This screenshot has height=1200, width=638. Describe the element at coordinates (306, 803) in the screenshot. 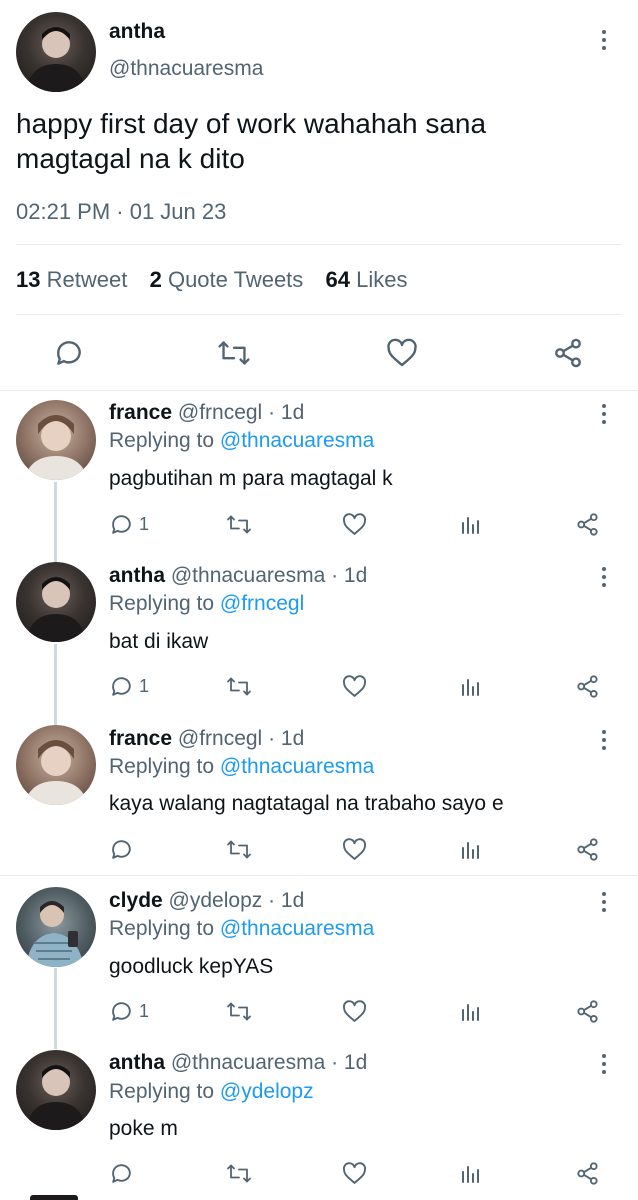

I see `reply-text: kaya walang nagtatagal na trabaho sayo e` at that location.